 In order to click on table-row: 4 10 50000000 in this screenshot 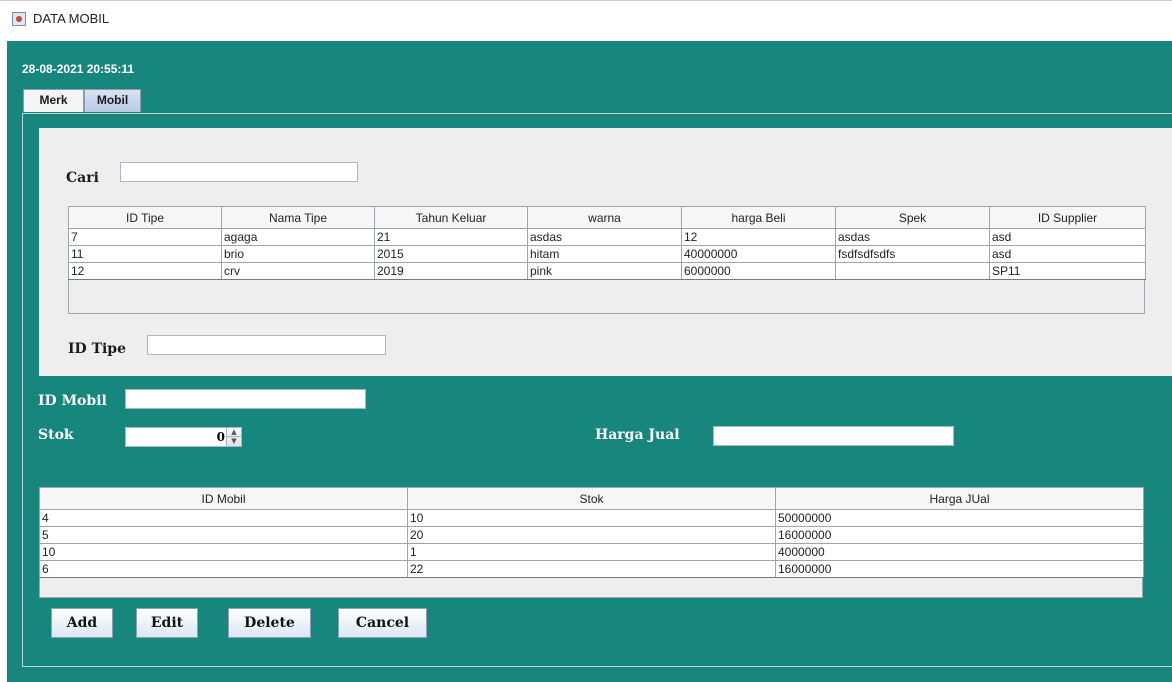, I will do `click(591, 518)`.